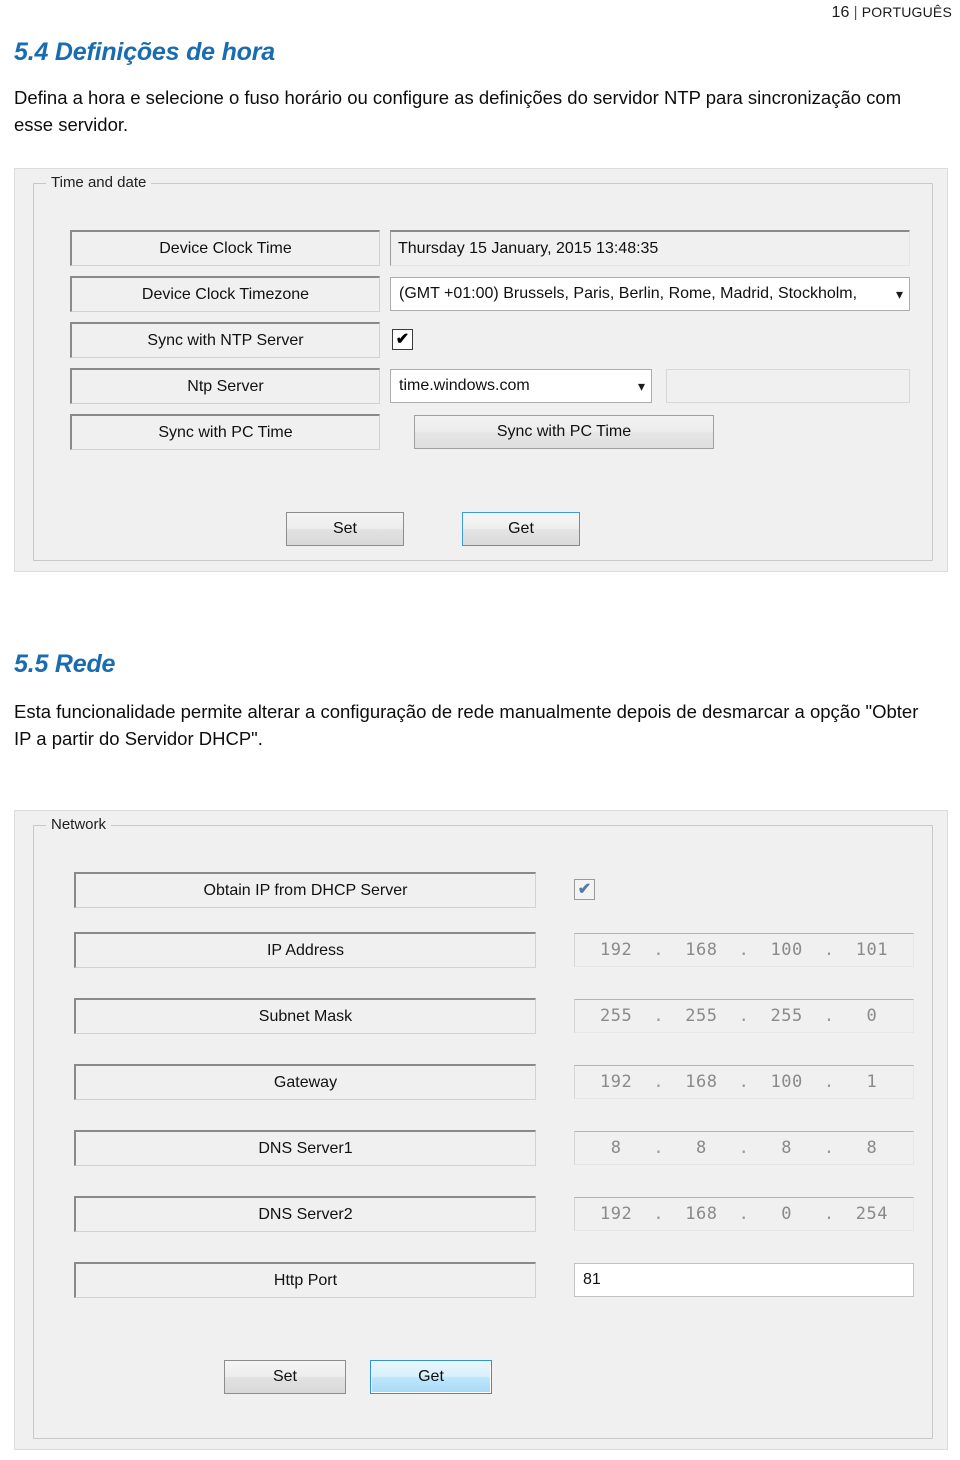 The width and height of the screenshot is (960, 1460). I want to click on row-ntp-server: Ntp Server time.windows.com ▾, so click(490, 386).